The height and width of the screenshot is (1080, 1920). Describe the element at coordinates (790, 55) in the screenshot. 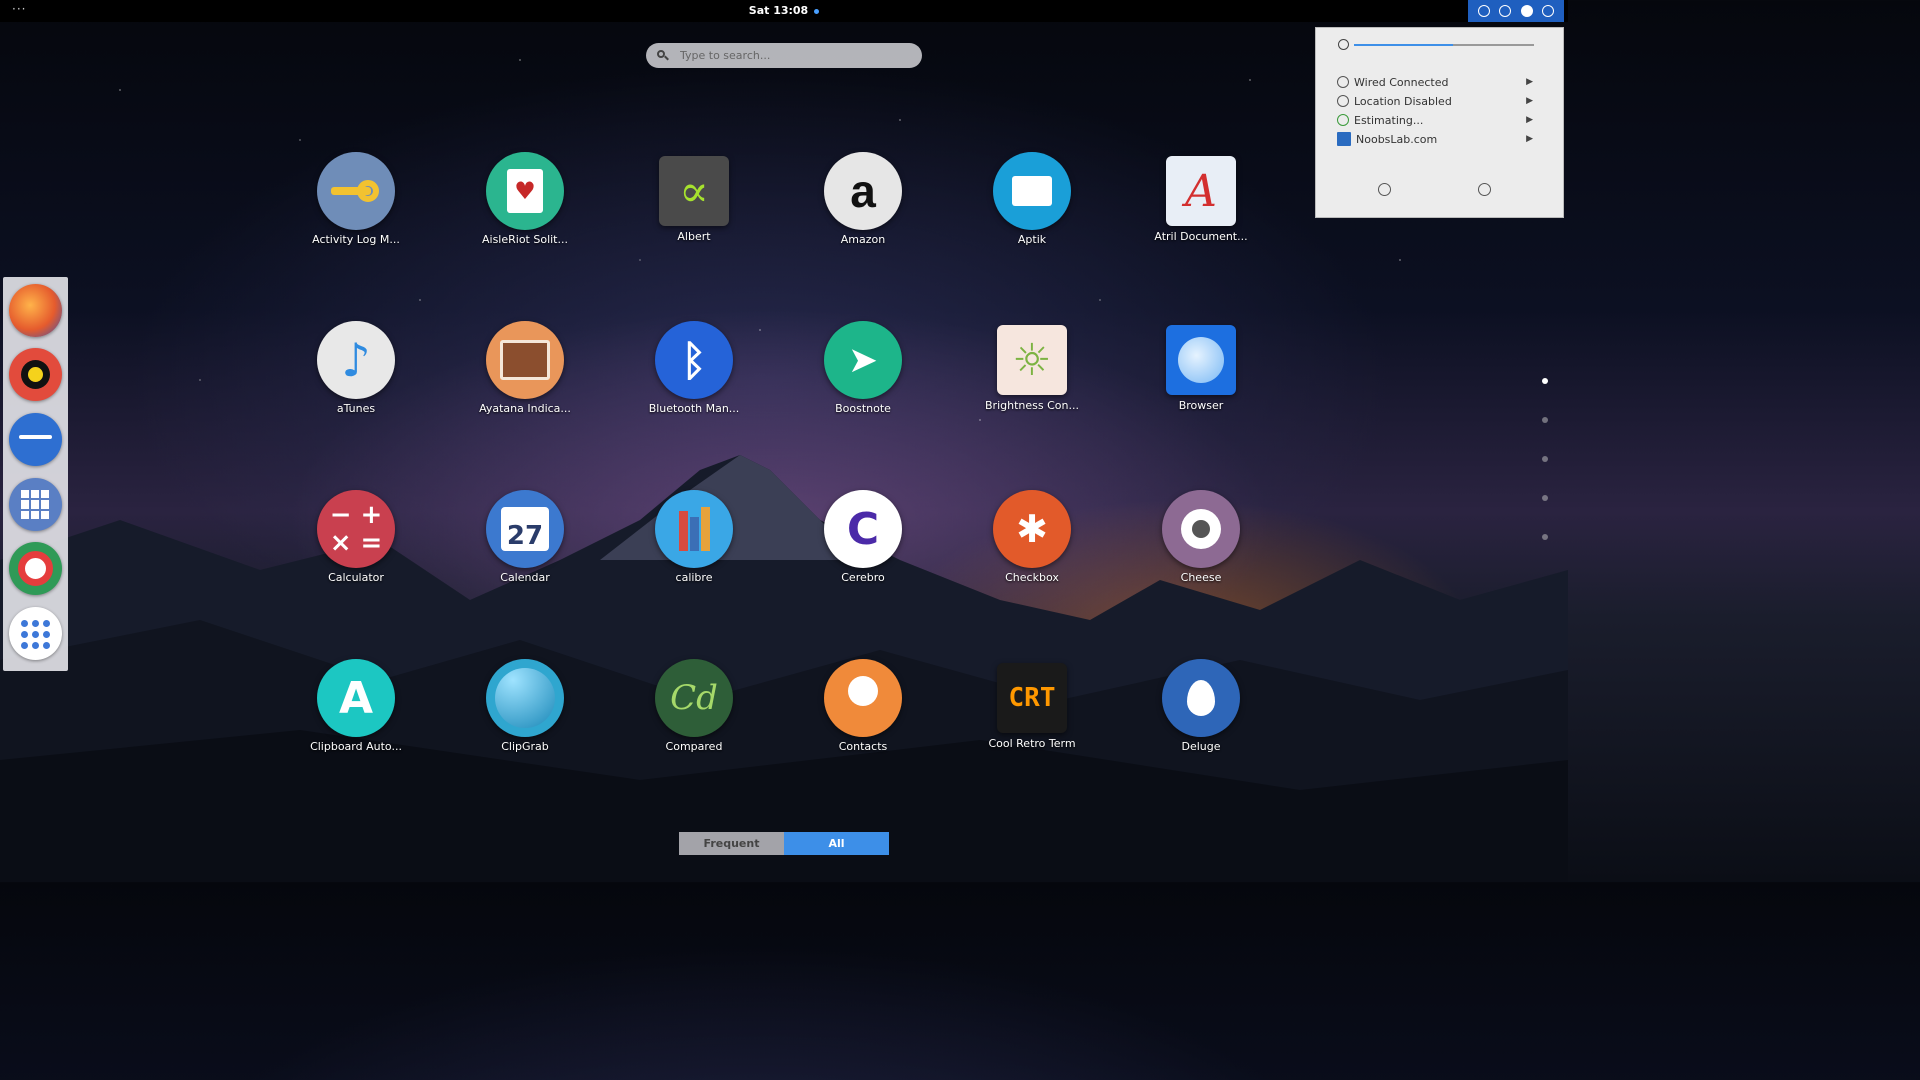

I see `search-input` at that location.